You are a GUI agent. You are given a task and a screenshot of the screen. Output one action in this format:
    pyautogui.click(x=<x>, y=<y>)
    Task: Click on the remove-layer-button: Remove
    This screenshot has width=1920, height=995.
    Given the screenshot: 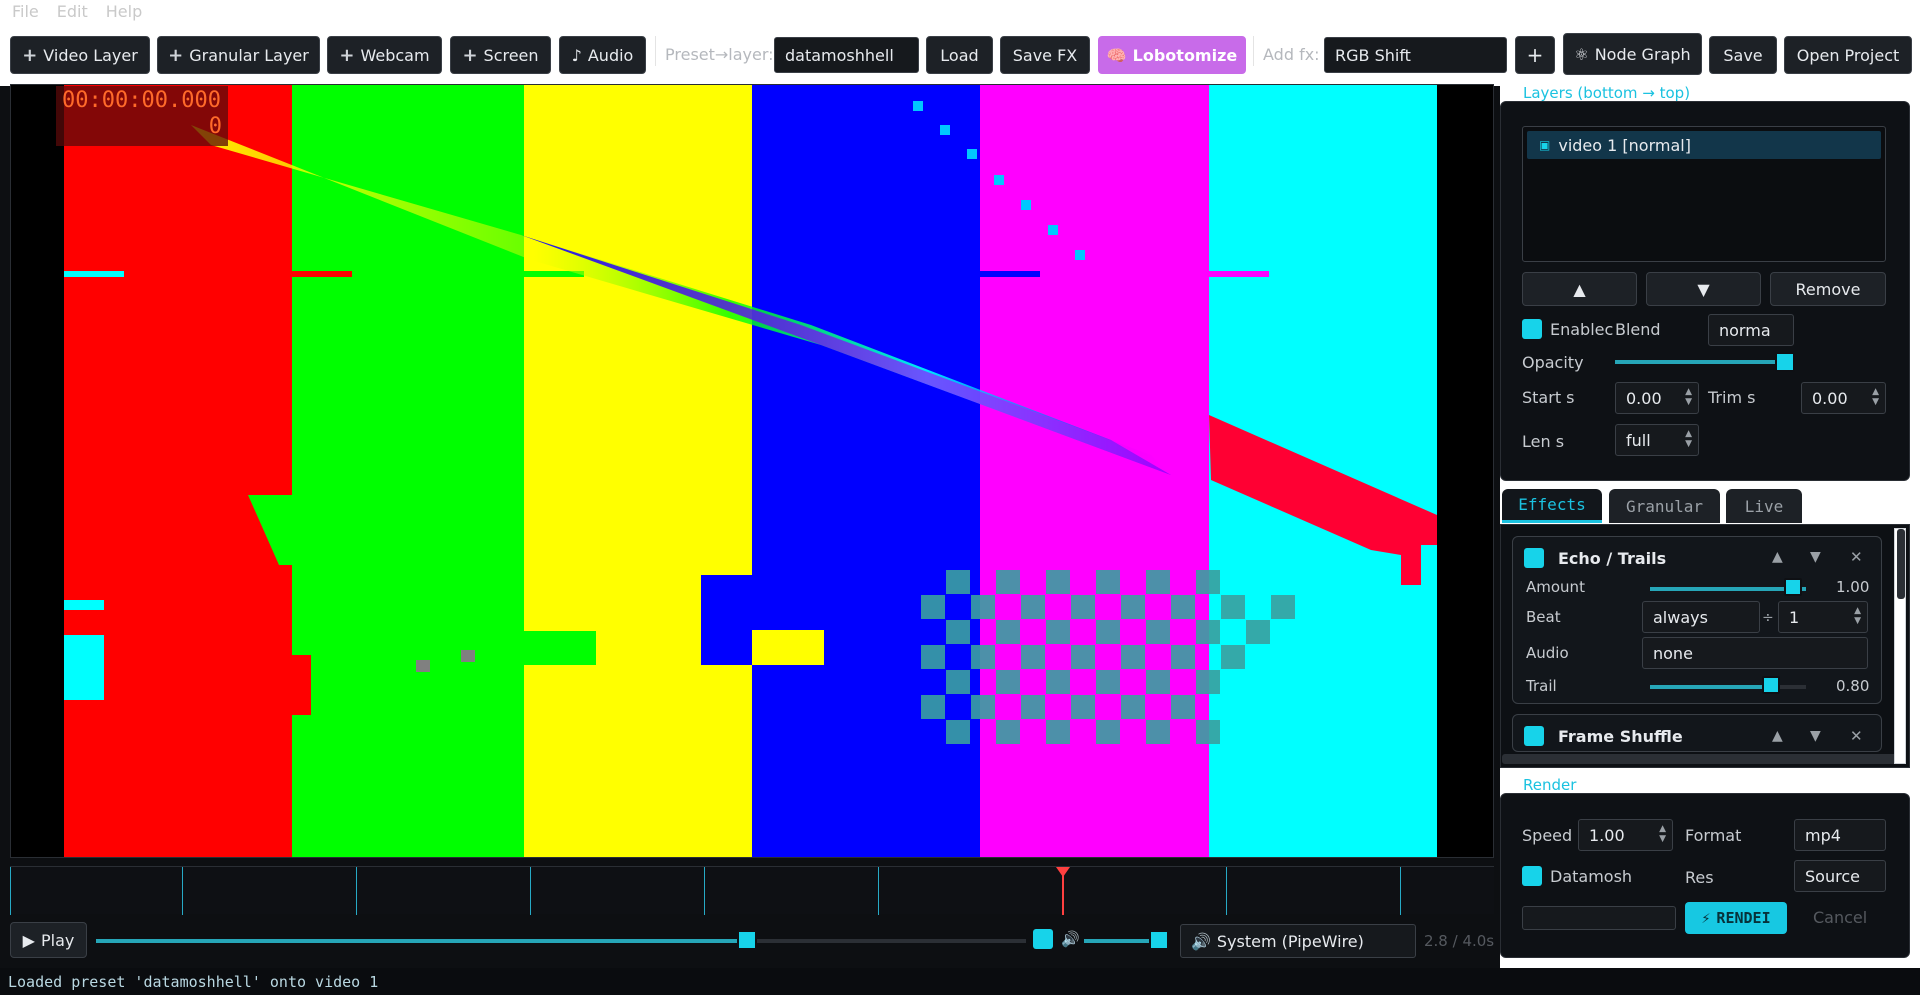 What is the action you would take?
    pyautogui.click(x=1828, y=289)
    